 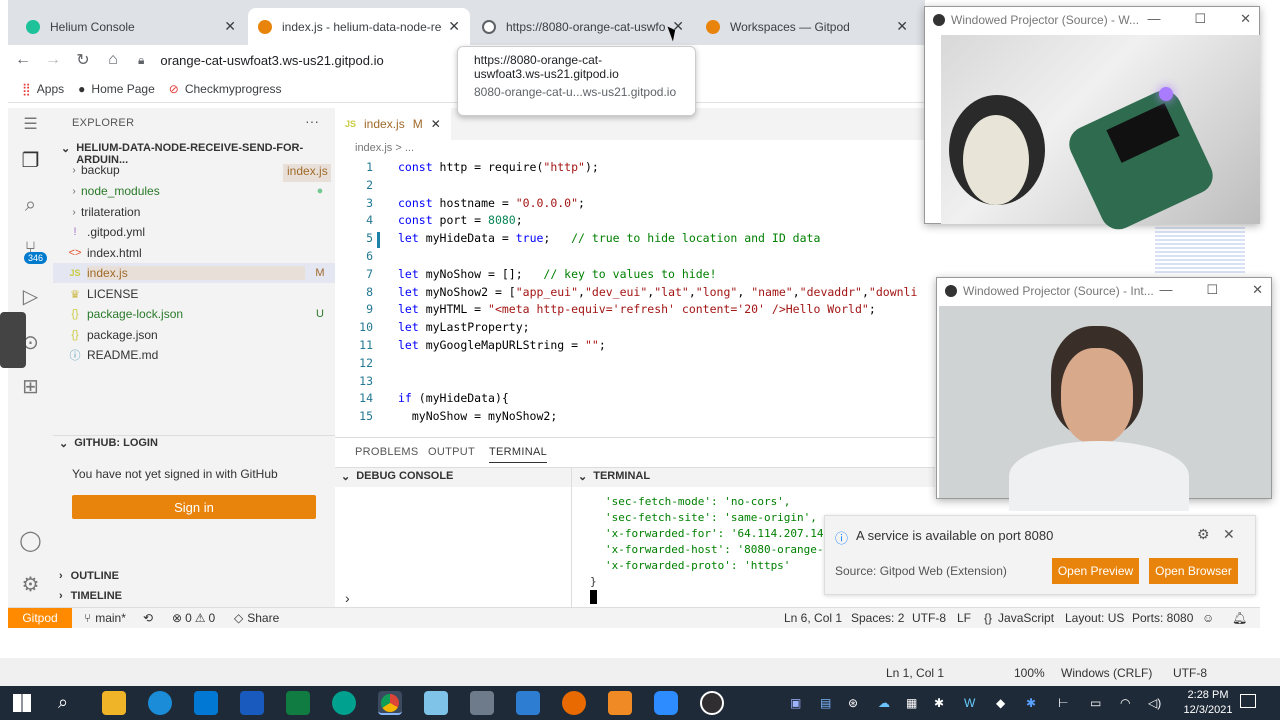 What do you see at coordinates (194, 314) in the screenshot?
I see `tree-item-package-lock: {} package-lock.json U` at bounding box center [194, 314].